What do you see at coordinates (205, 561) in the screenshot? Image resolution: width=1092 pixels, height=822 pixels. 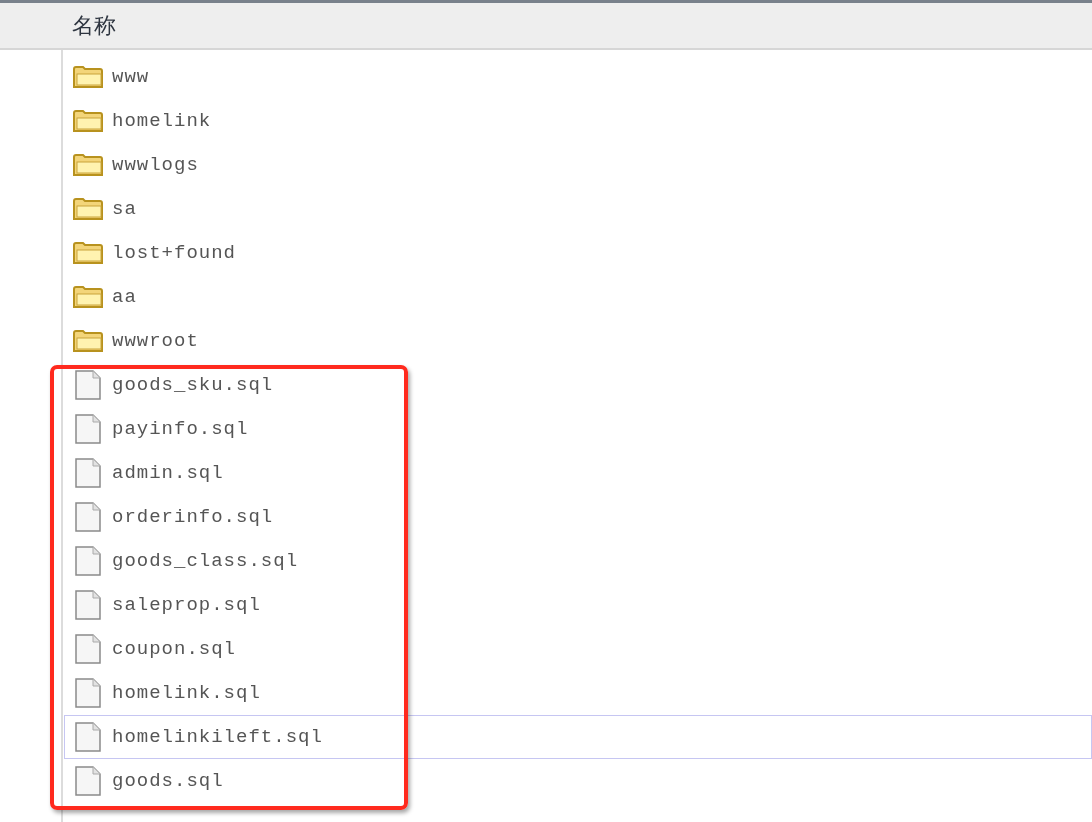 I see `file-name: goods_class.sql` at bounding box center [205, 561].